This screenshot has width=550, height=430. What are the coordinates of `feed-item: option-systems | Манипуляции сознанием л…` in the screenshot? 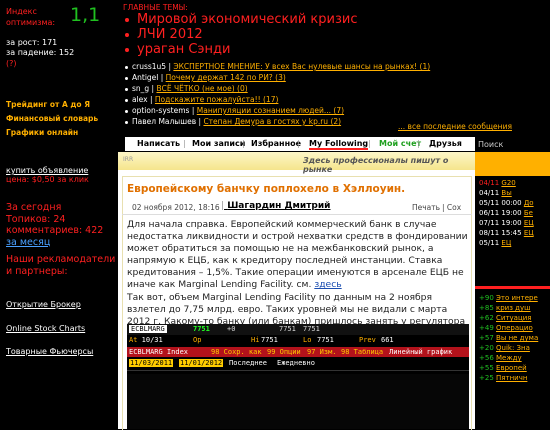 It's located at (300, 110).